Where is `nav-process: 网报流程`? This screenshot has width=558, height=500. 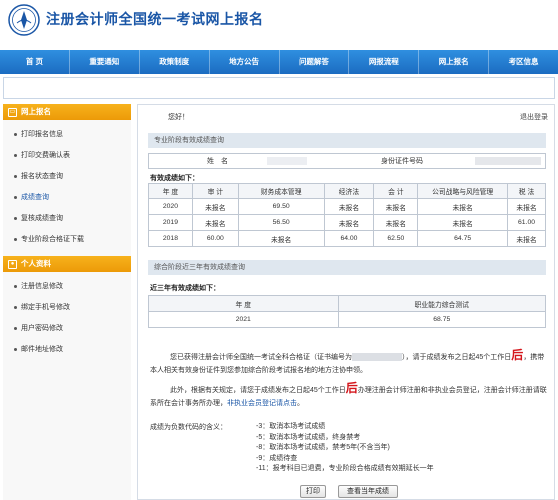
nav-process: 网报流程 is located at coordinates (384, 62).